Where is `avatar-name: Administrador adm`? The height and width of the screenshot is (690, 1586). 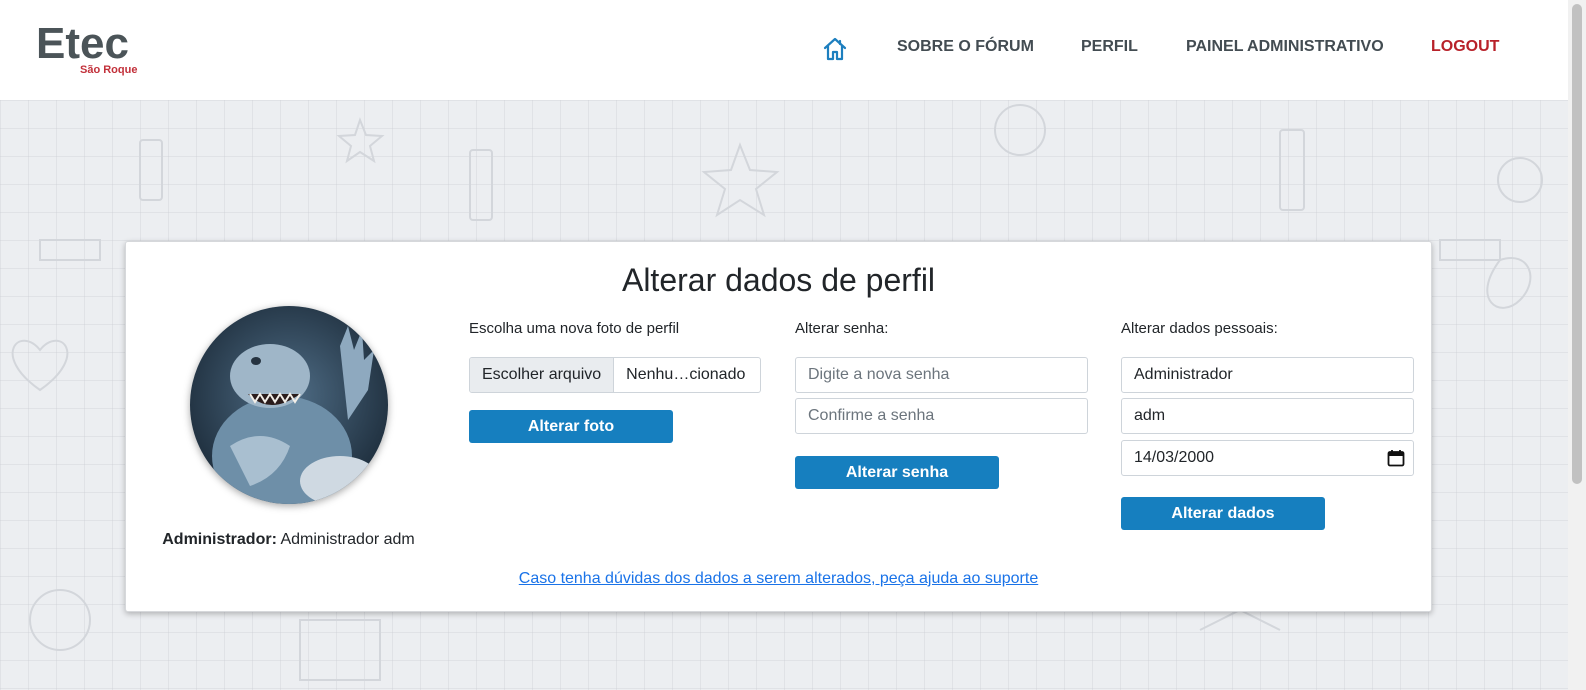
avatar-name: Administrador adm is located at coordinates (347, 539).